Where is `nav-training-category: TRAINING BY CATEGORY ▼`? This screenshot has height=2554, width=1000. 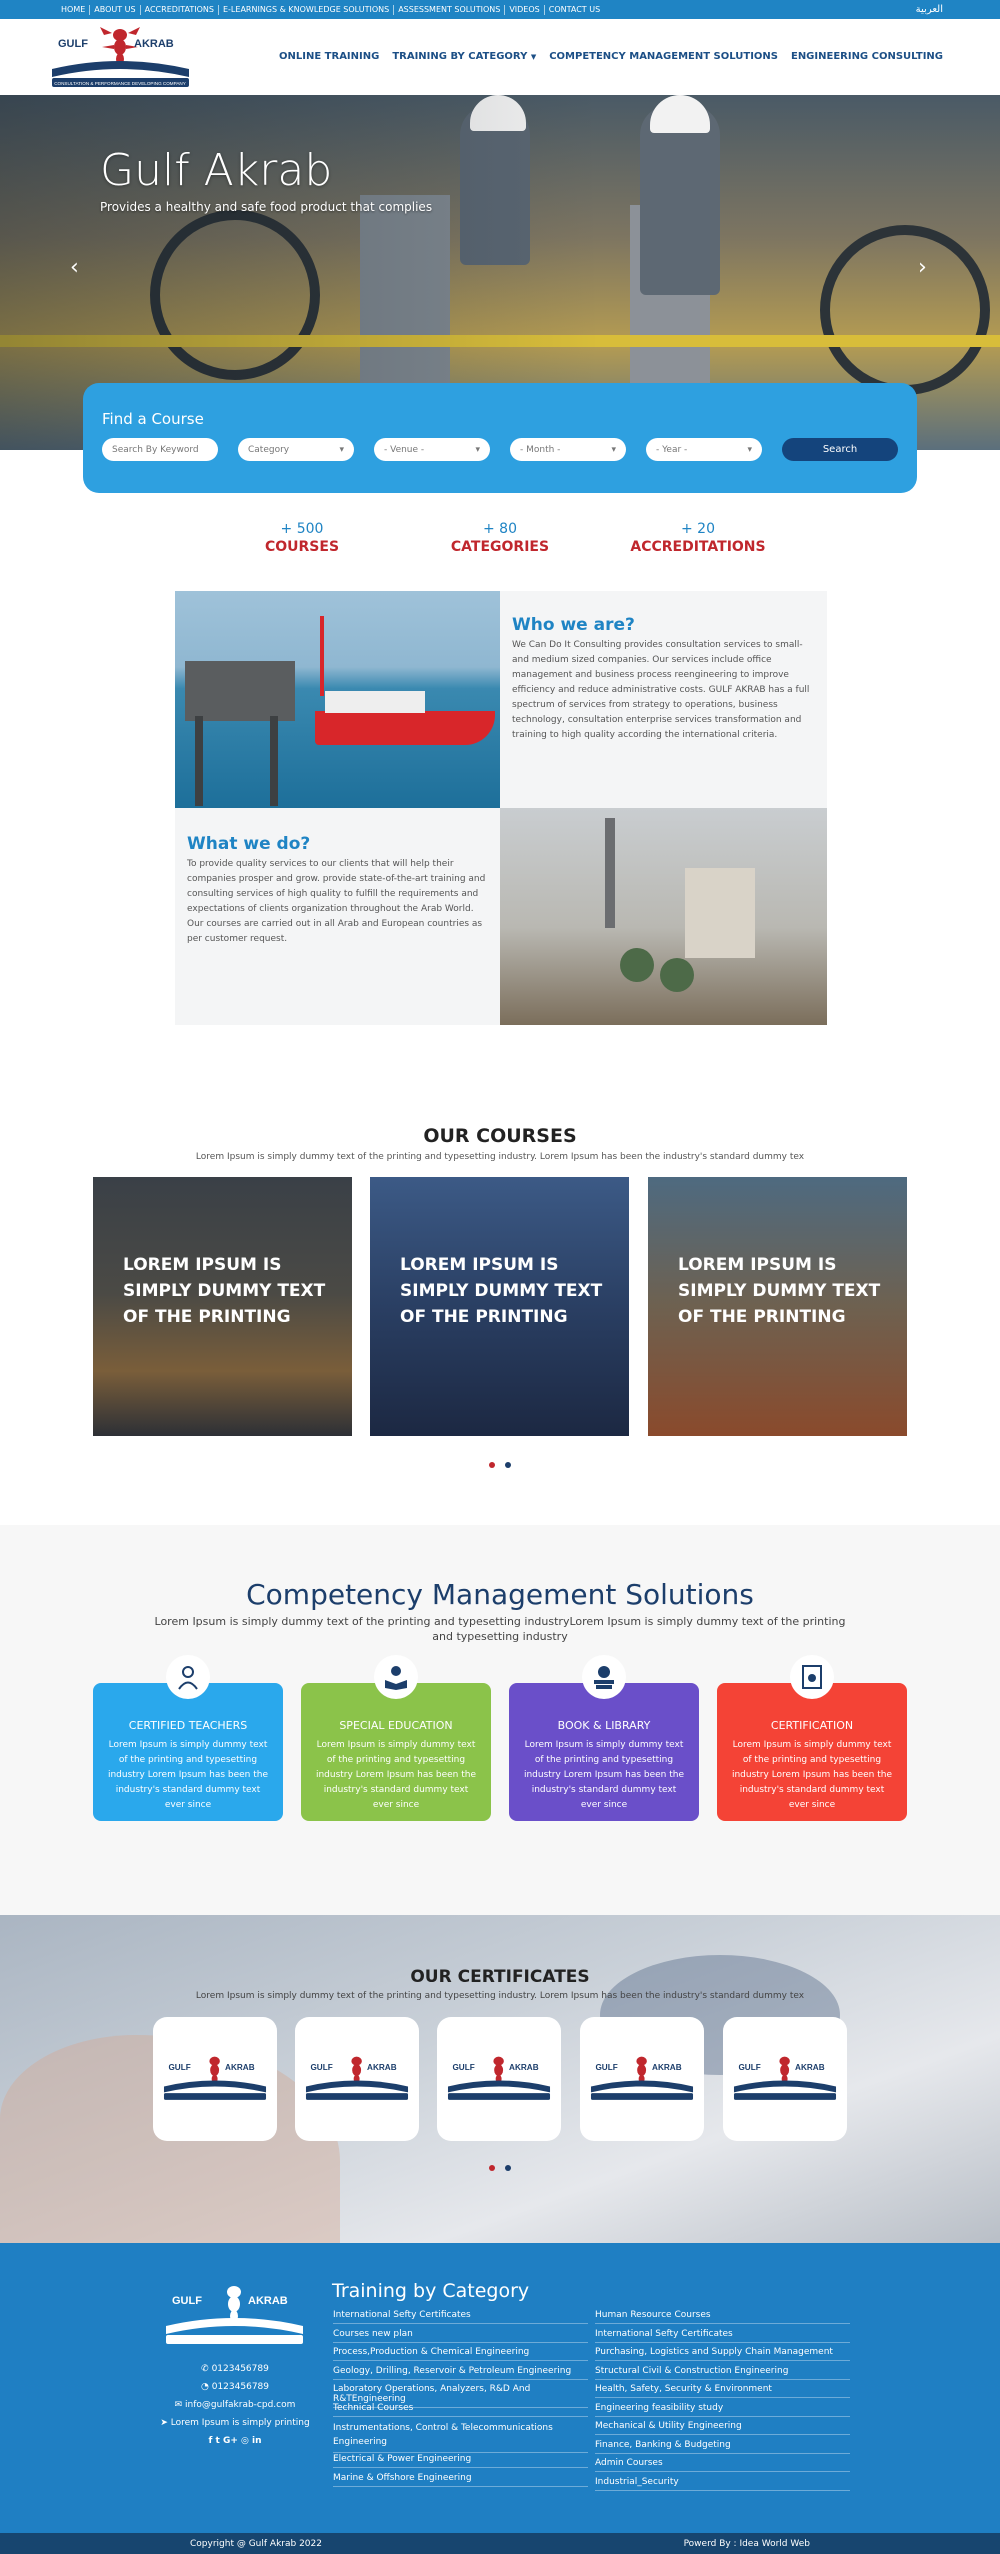
nav-training-category: TRAINING BY CATEGORY ▼ is located at coordinates (464, 56).